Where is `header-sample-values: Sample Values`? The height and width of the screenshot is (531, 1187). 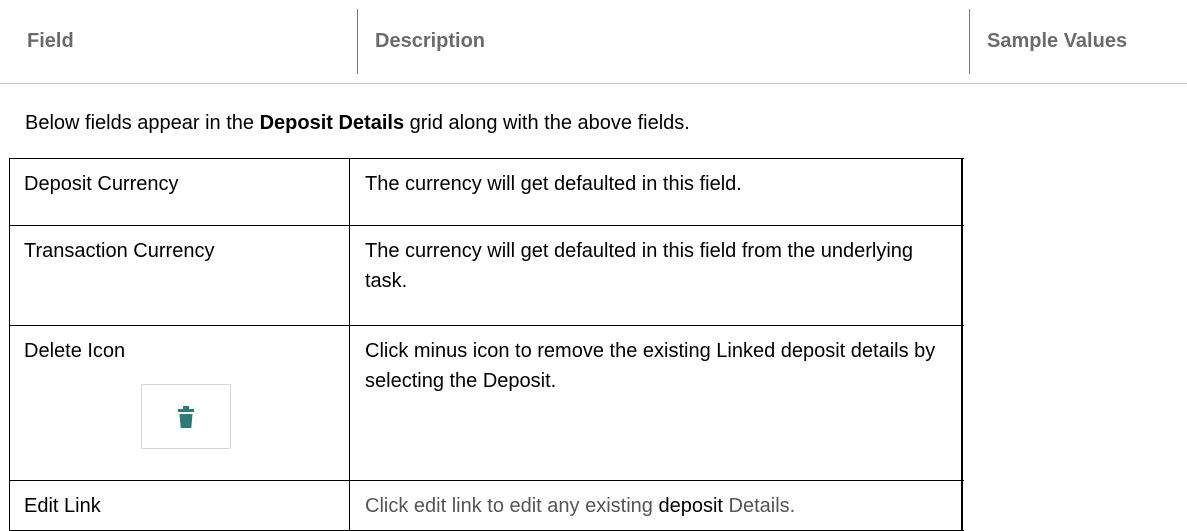
header-sample-values: Sample Values is located at coordinates (1057, 41).